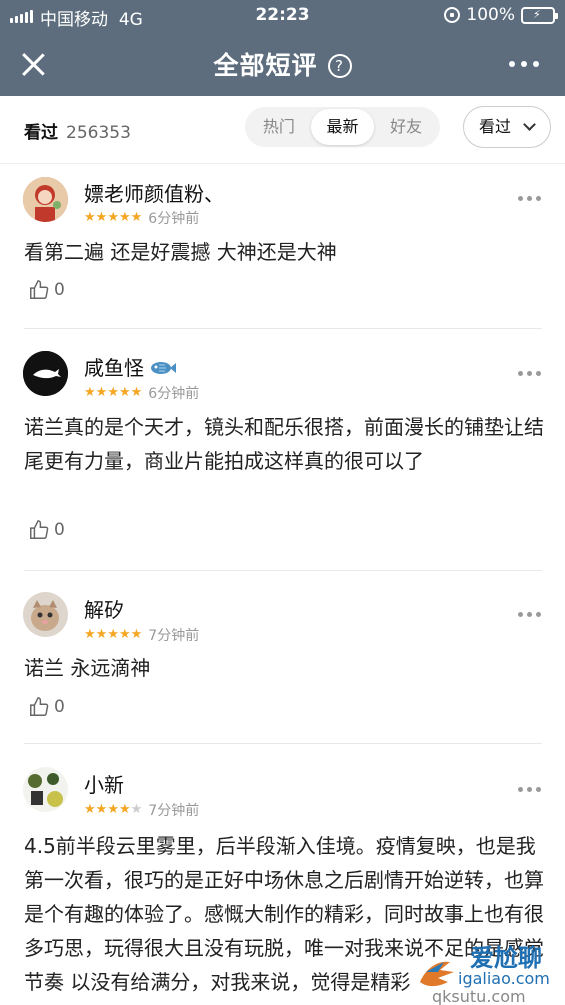 The height and width of the screenshot is (1005, 565). What do you see at coordinates (41, 133) in the screenshot?
I see `watched-label: 看过` at bounding box center [41, 133].